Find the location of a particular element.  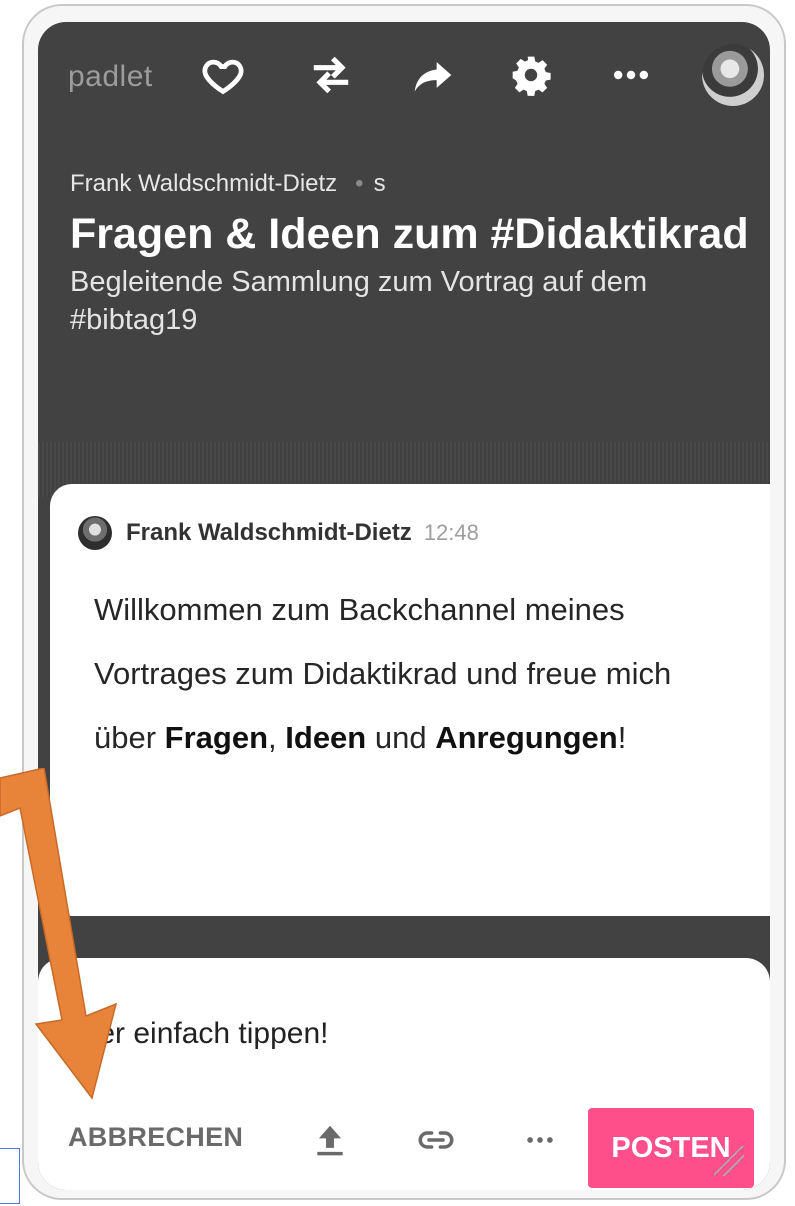

annotation-arrow is located at coordinates (59, 934).